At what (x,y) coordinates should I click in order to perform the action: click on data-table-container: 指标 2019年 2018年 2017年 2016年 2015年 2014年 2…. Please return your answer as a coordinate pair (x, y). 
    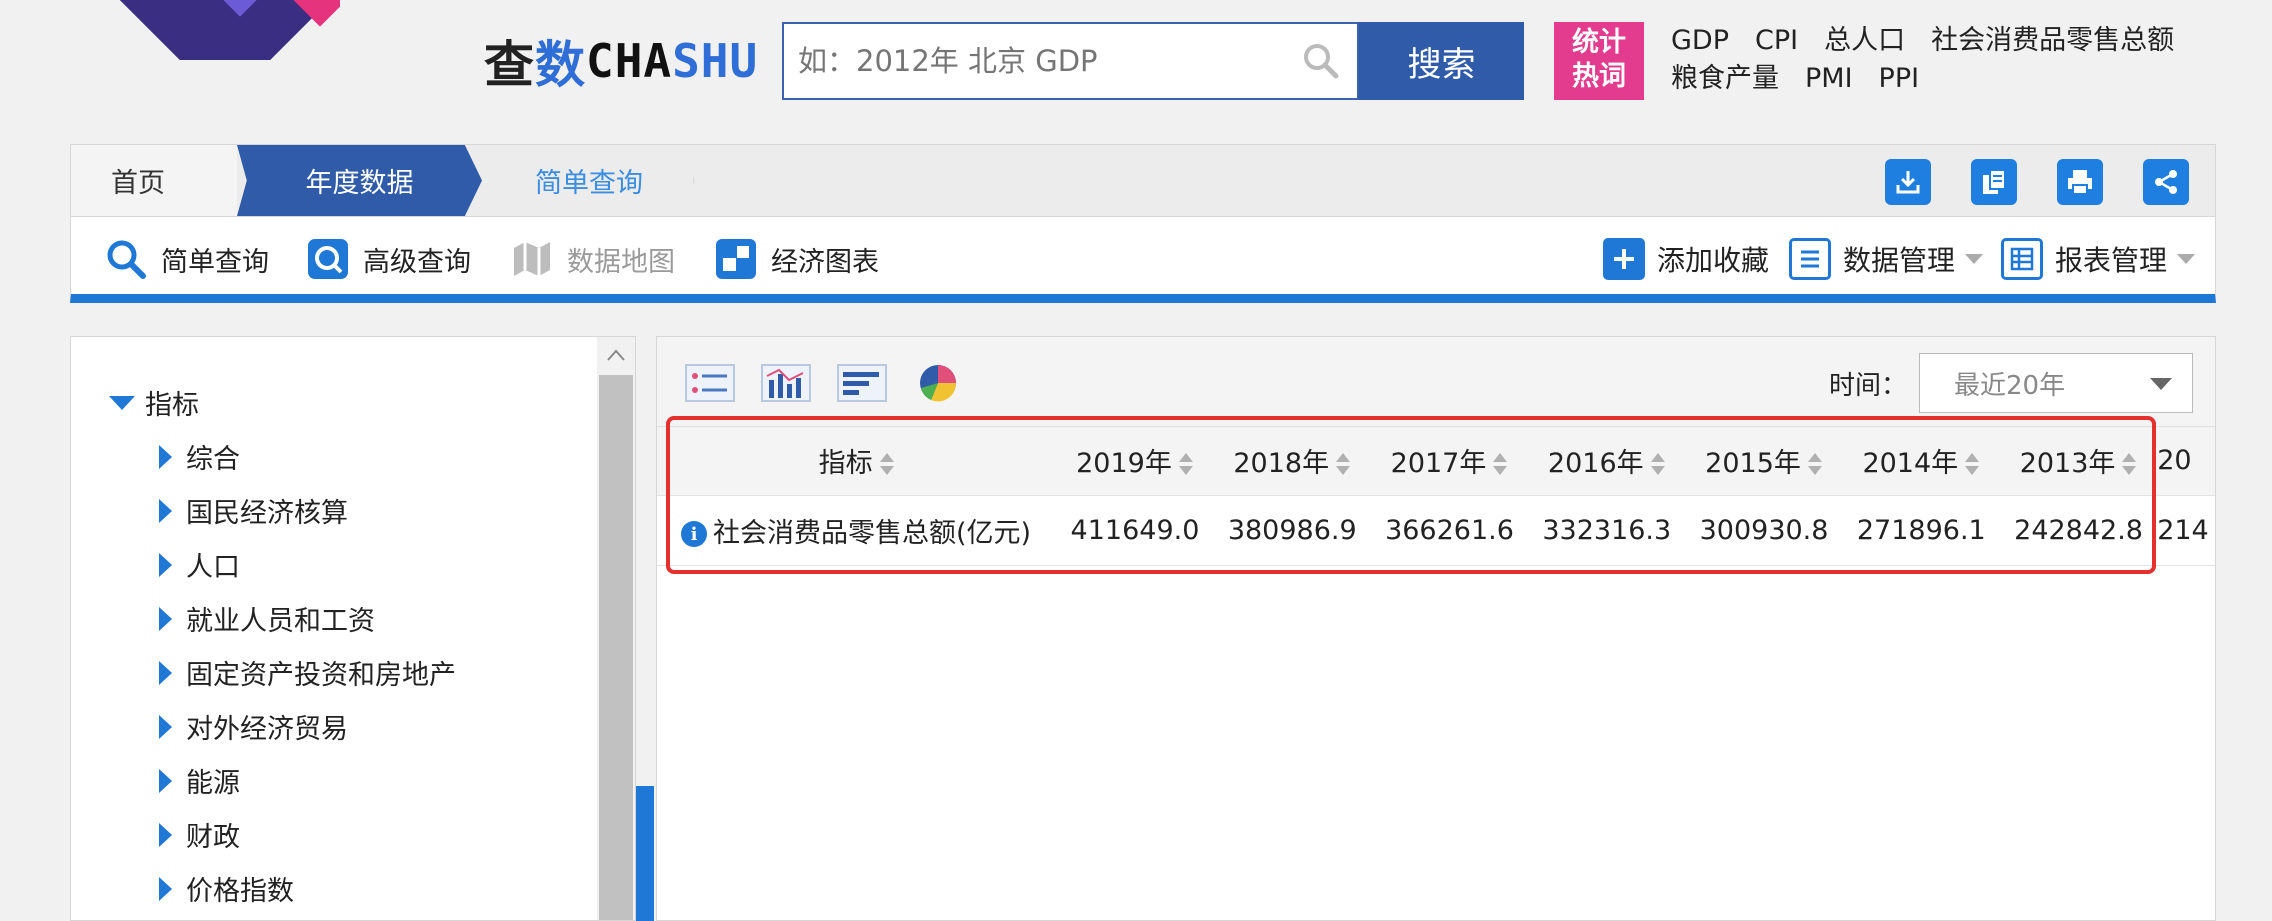
    Looking at the image, I should click on (1436, 496).